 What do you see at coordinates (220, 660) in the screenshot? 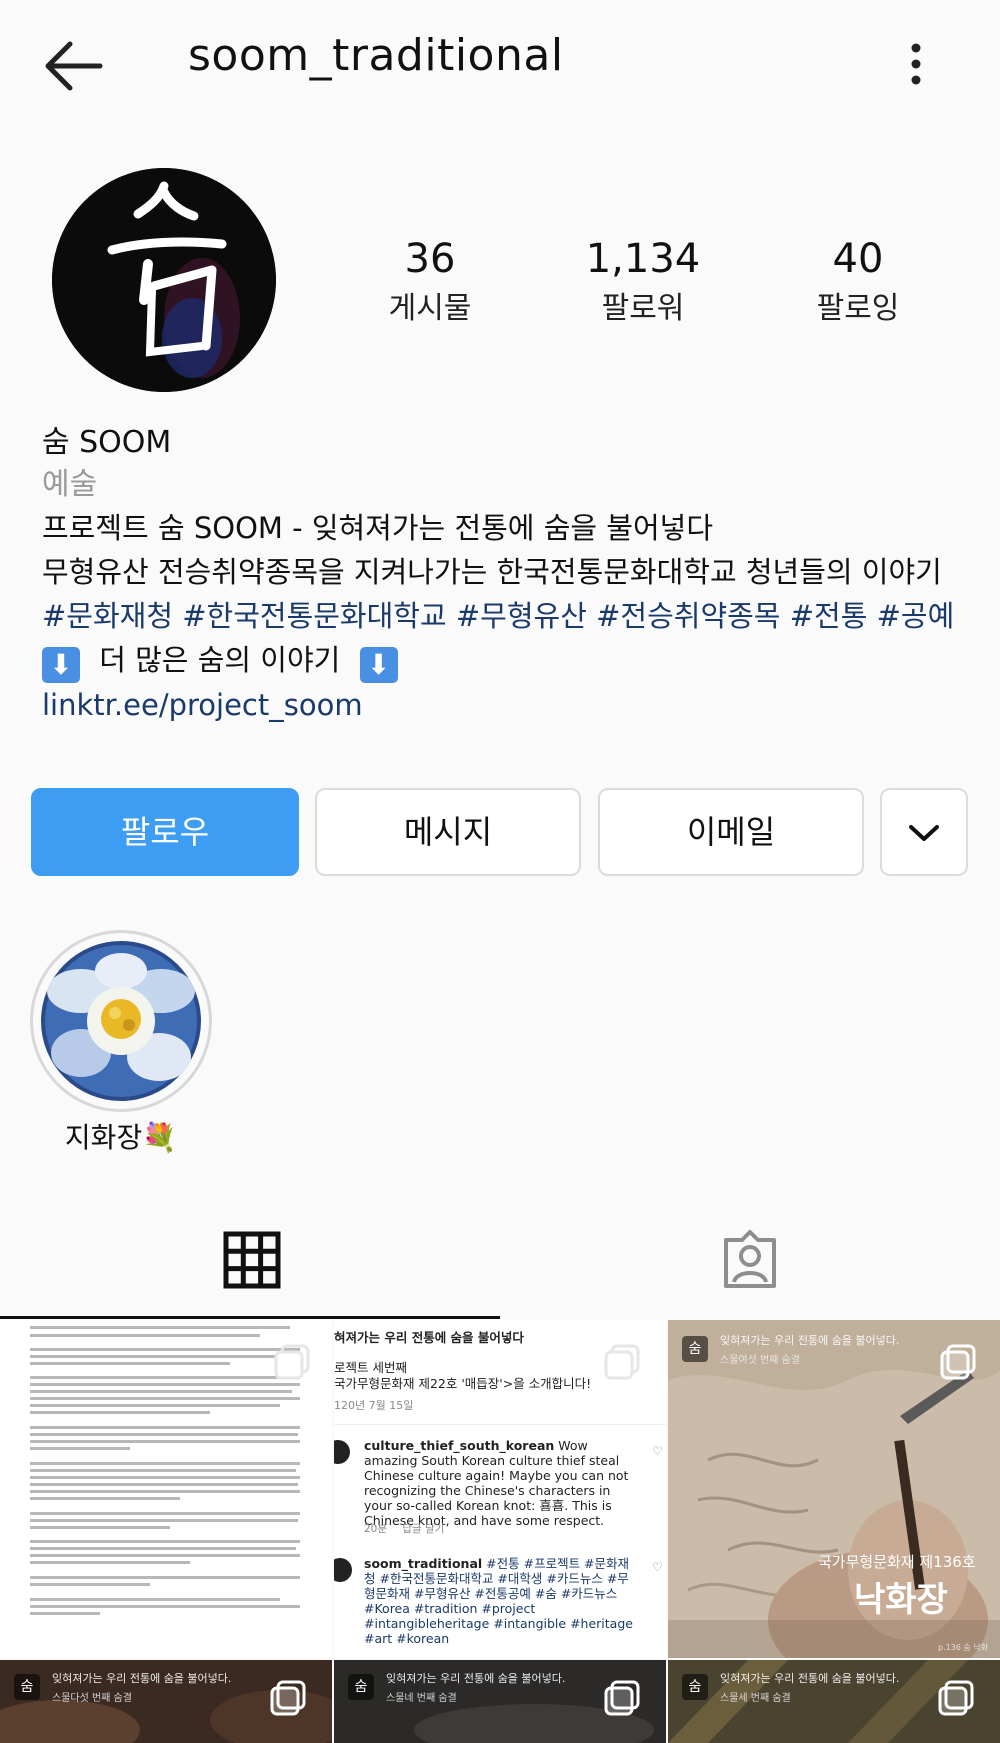
I see `bio-more-text: 더 많은 숨의 이야기` at bounding box center [220, 660].